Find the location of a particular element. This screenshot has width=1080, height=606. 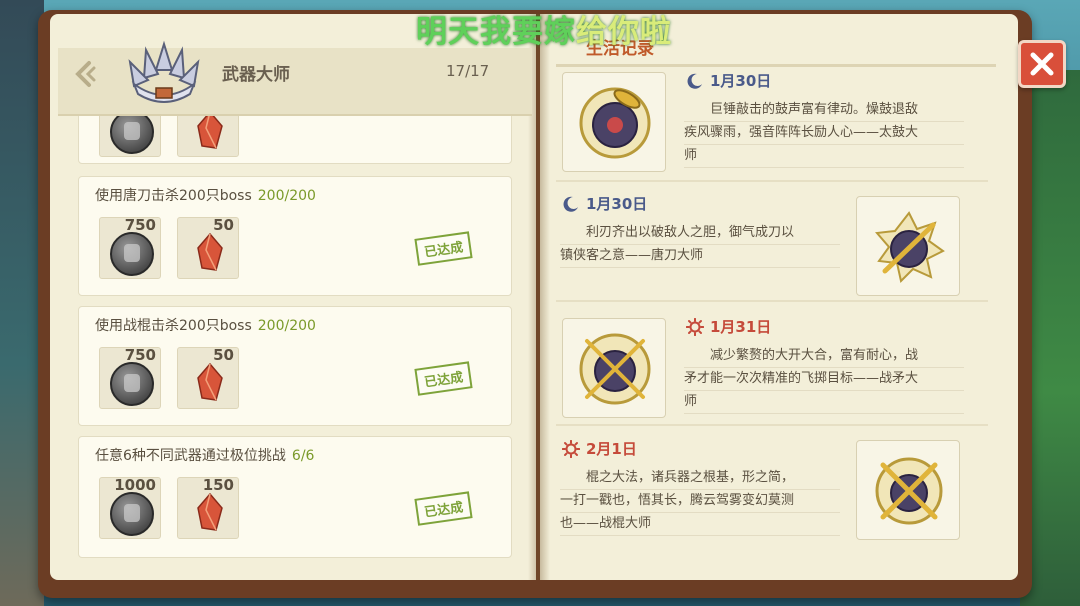

chevron-left-icon is located at coordinates (85, 74).